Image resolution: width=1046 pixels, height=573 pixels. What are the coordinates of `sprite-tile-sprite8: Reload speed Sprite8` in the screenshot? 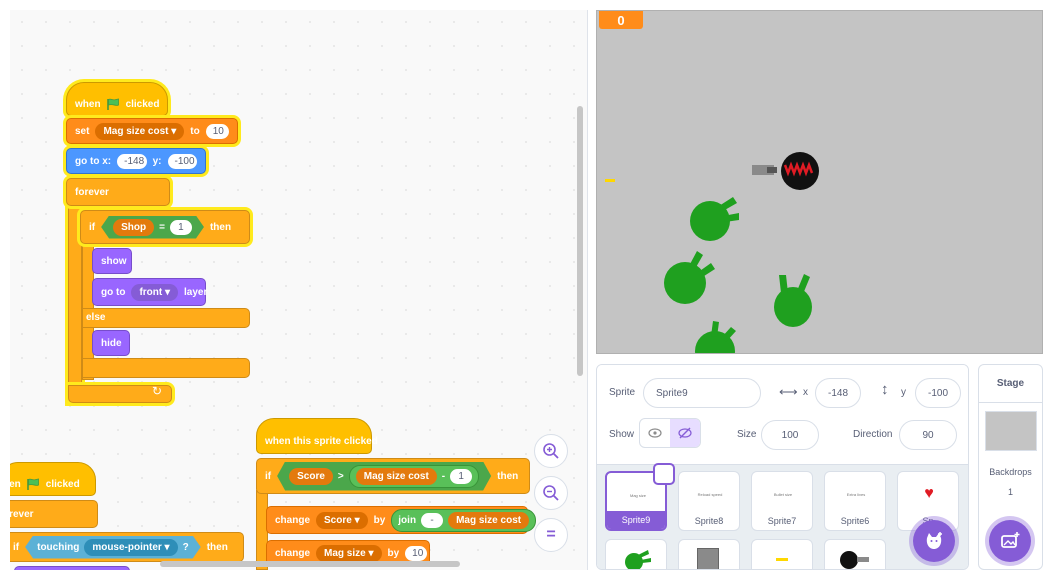 It's located at (709, 501).